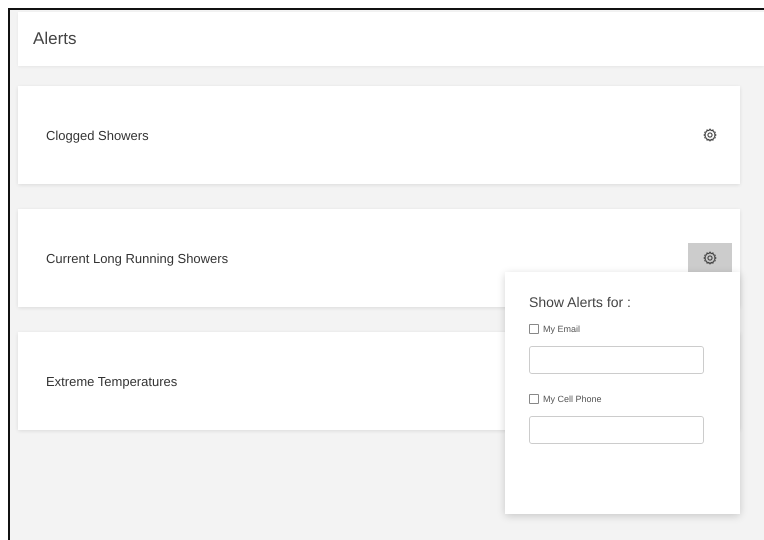  What do you see at coordinates (137, 258) in the screenshot?
I see `alert-title: Current Long Running Showers` at bounding box center [137, 258].